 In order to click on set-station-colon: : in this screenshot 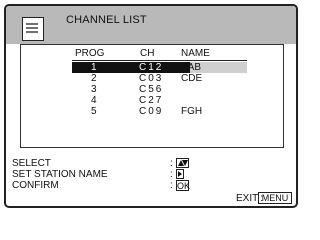, I will do `click(171, 174)`.